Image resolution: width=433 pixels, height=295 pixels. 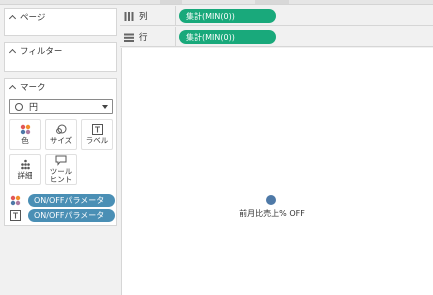 I want to click on circle-icon, so click(x=19, y=106).